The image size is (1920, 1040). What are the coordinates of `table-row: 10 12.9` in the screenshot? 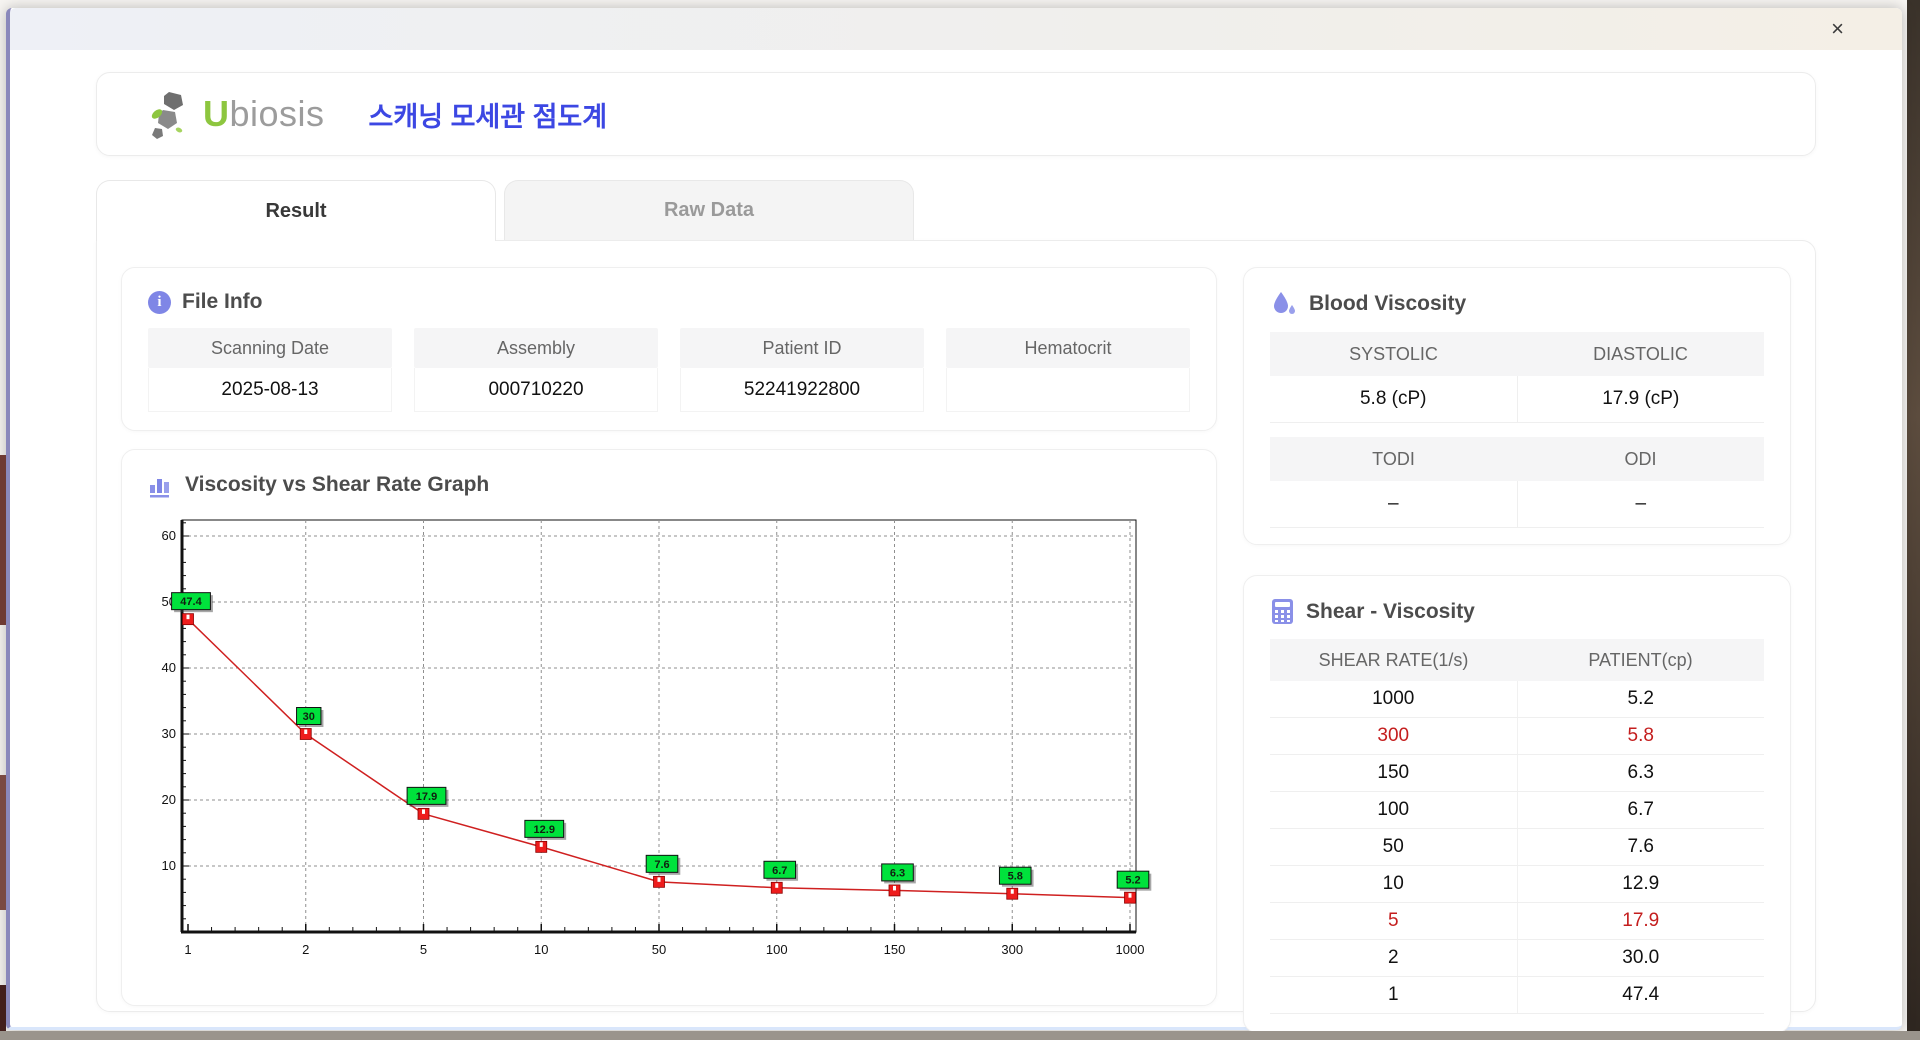 It's located at (1517, 884).